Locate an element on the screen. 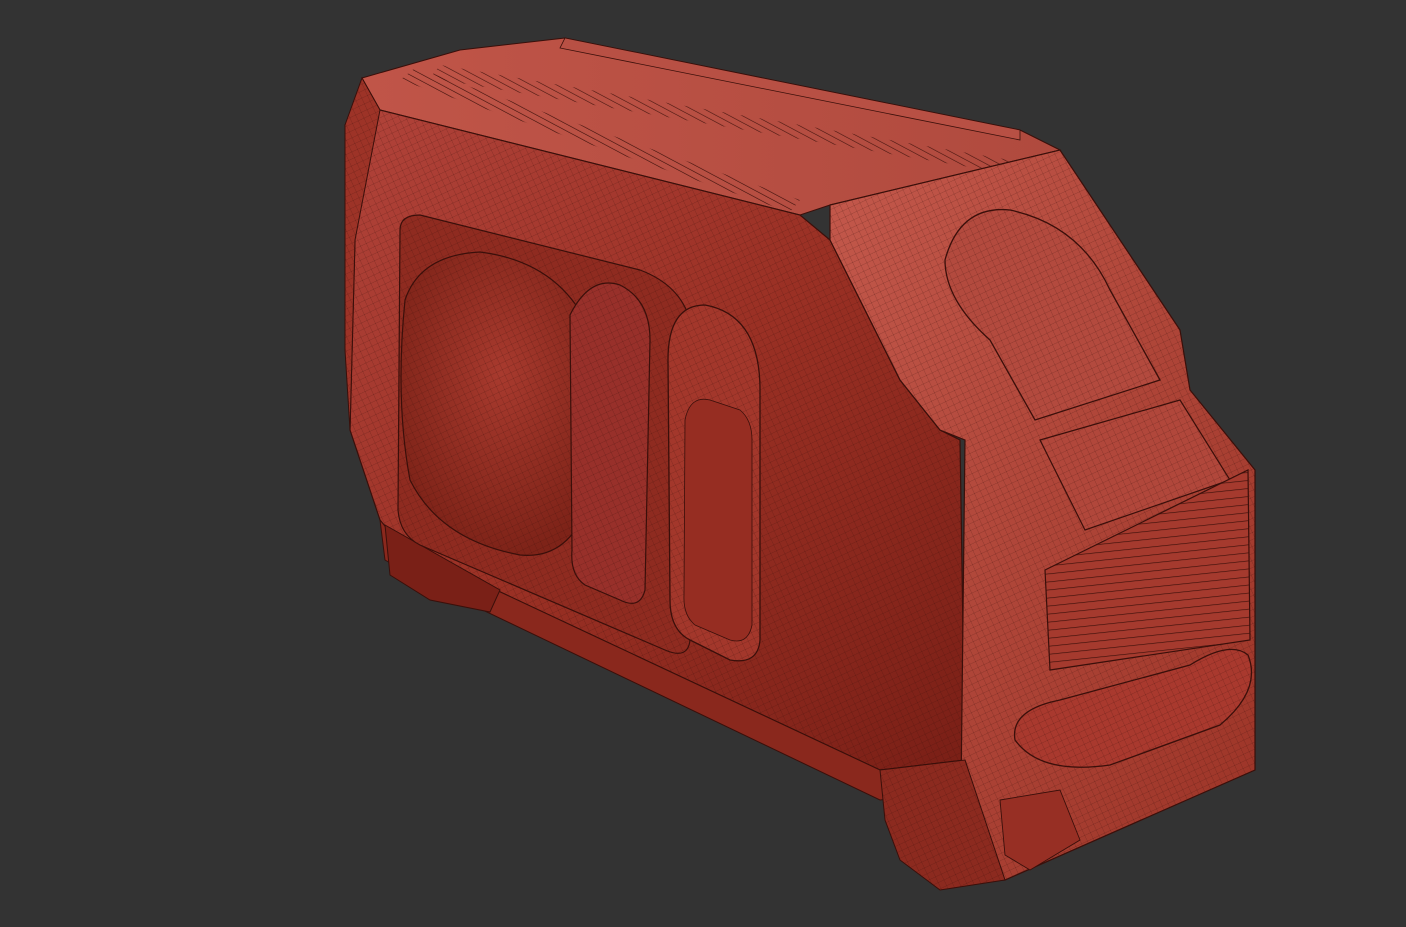 This screenshot has height=927, width=1406. cushion-right is located at coordinates (610, 443).